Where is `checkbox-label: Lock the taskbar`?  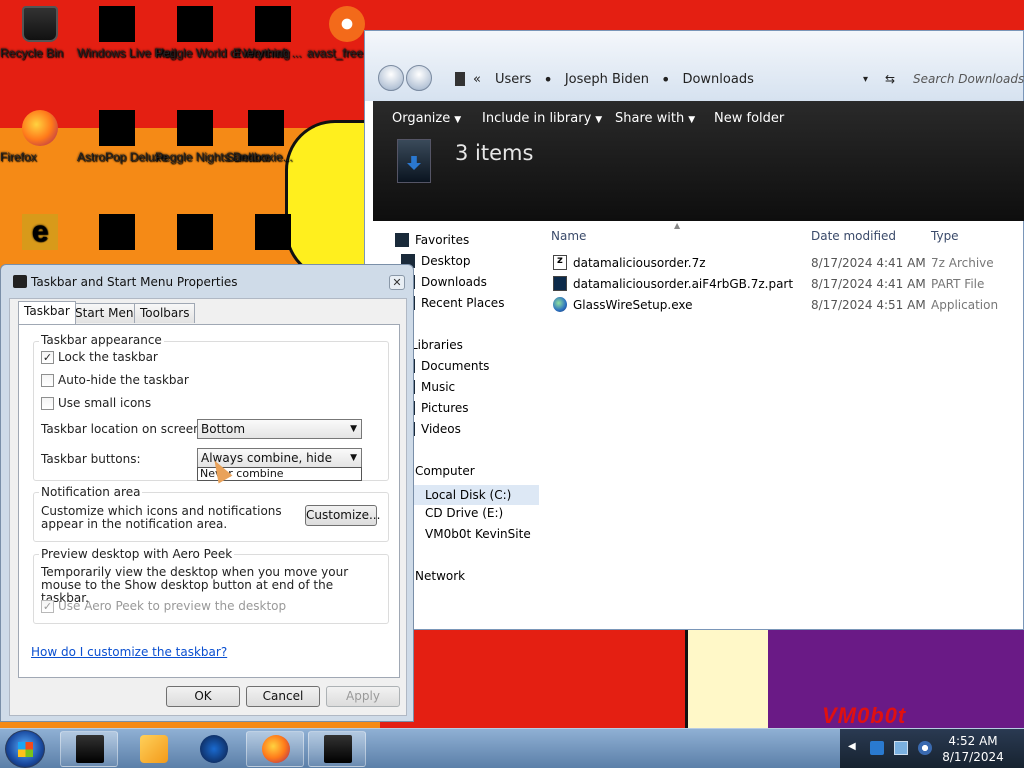 checkbox-label: Lock the taskbar is located at coordinates (108, 357).